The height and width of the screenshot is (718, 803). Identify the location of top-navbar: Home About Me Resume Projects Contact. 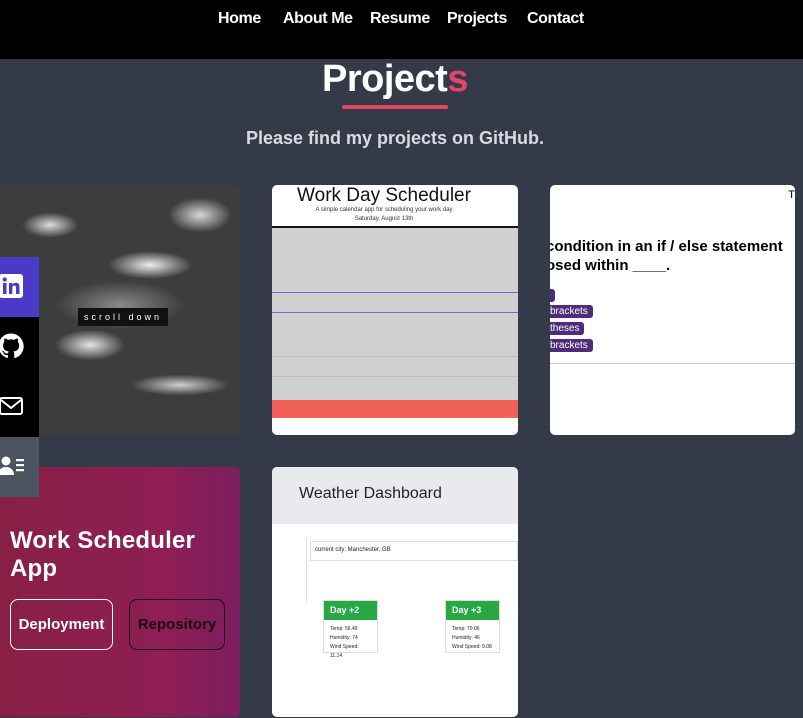
(401, 29).